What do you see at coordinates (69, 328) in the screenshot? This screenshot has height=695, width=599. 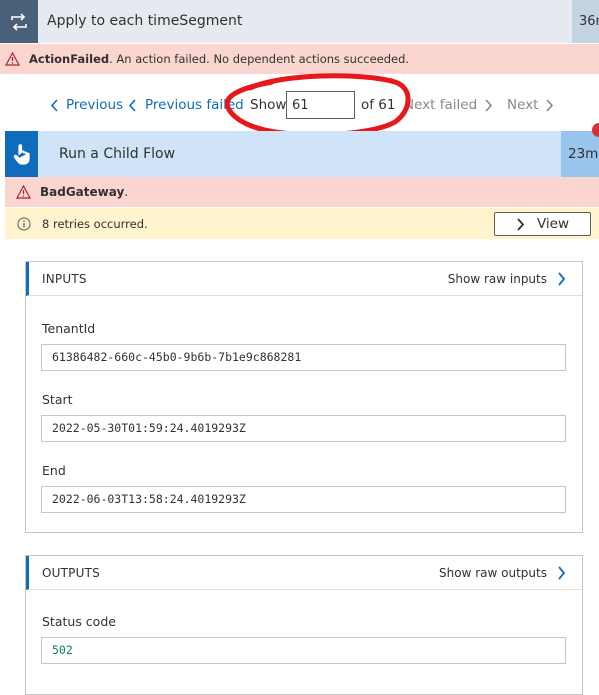 I see `tenant-id-label: TenantId` at bounding box center [69, 328].